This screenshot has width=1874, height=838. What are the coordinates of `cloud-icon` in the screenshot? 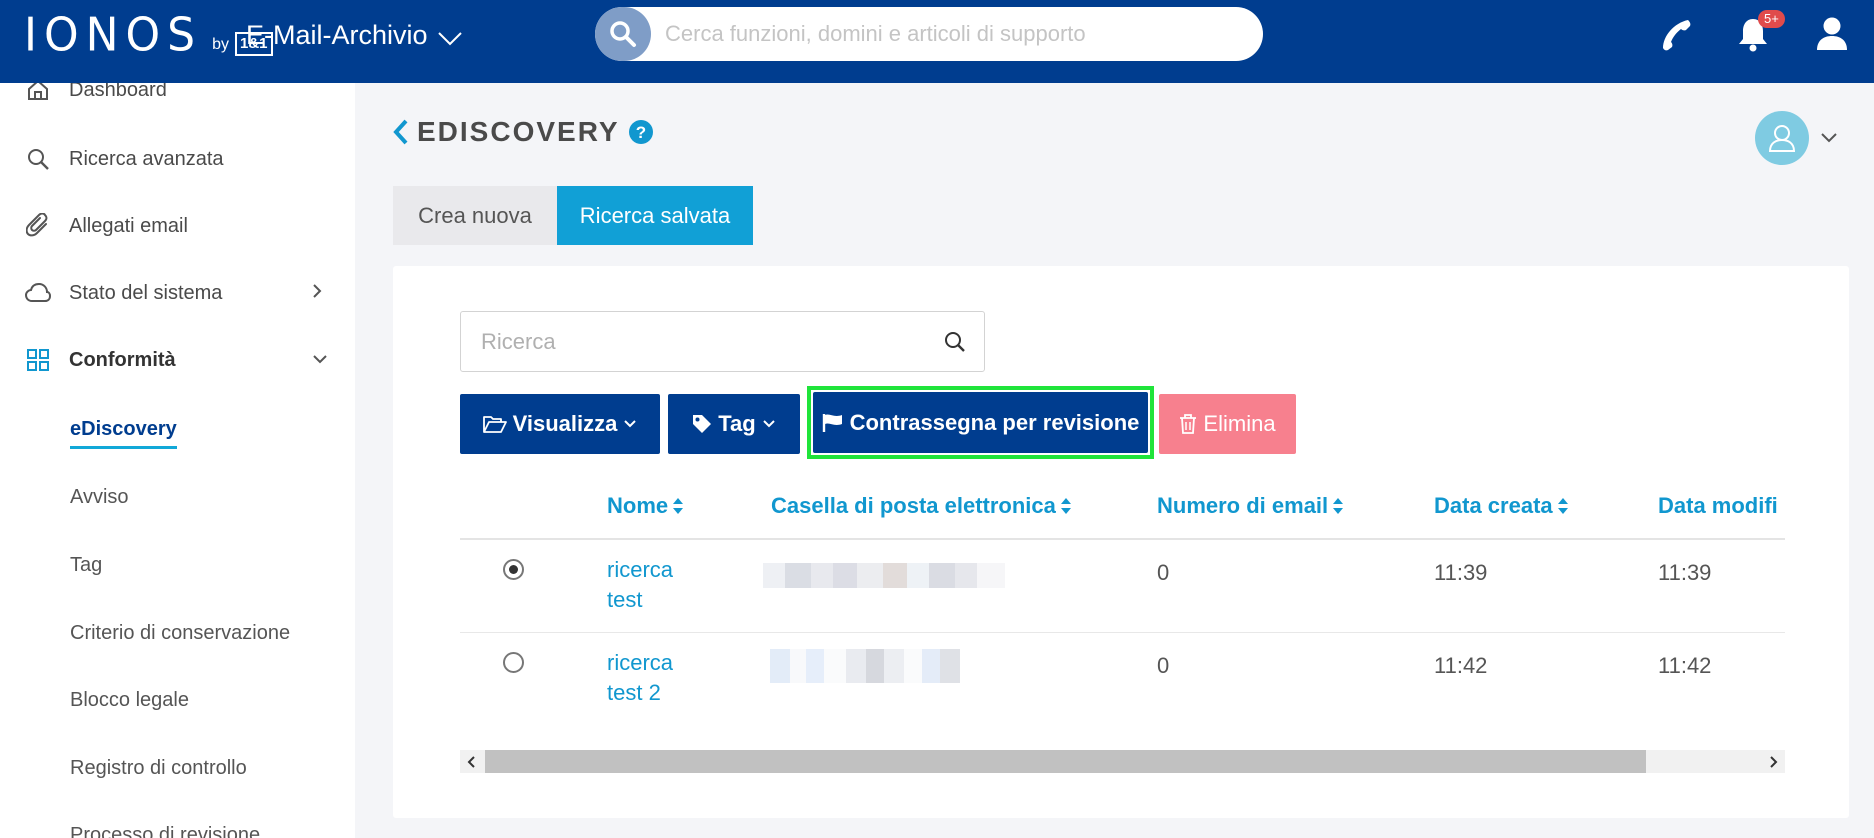 It's located at (38, 293).